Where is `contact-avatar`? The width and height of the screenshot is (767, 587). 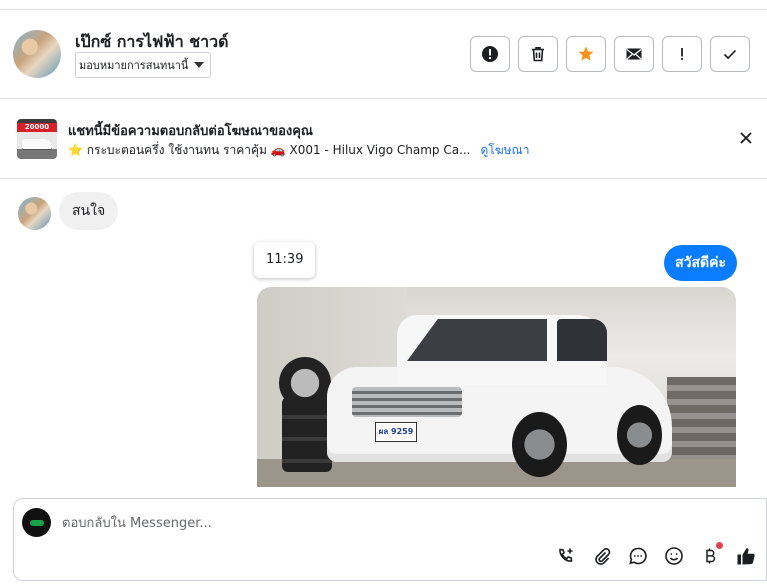
contact-avatar is located at coordinates (37, 54).